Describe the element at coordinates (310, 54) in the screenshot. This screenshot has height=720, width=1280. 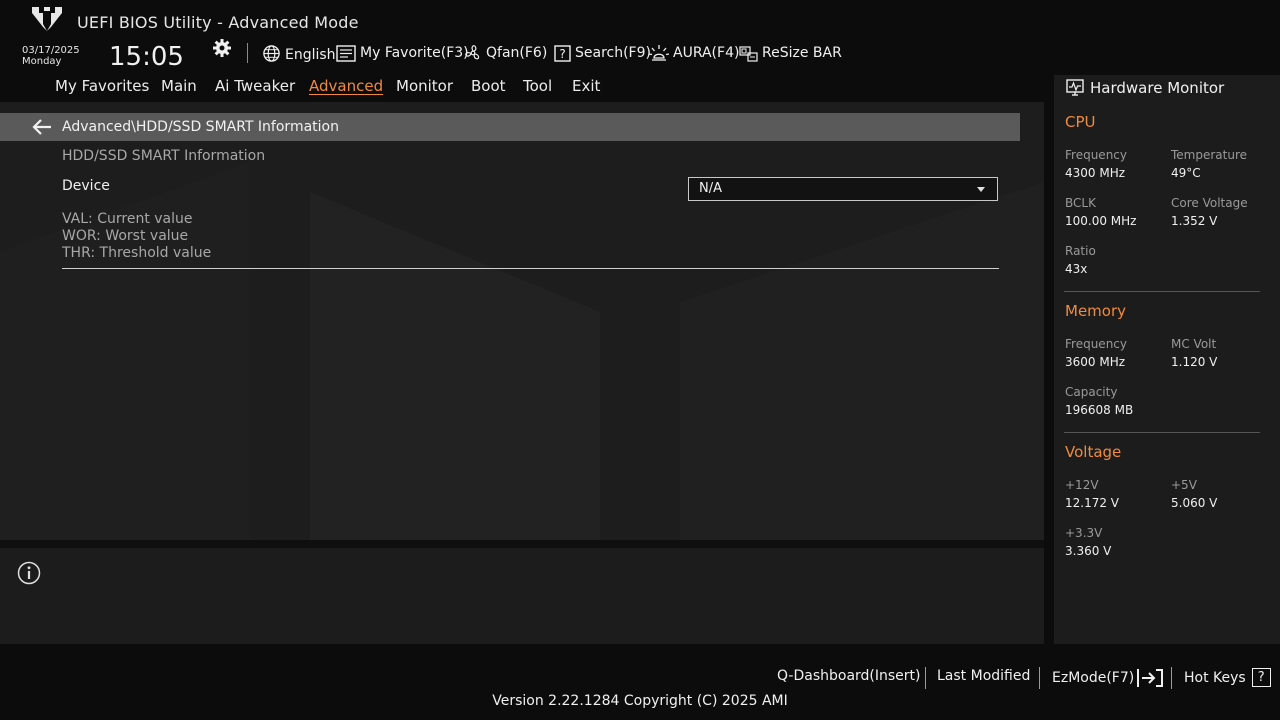
I see `language-label: English` at that location.